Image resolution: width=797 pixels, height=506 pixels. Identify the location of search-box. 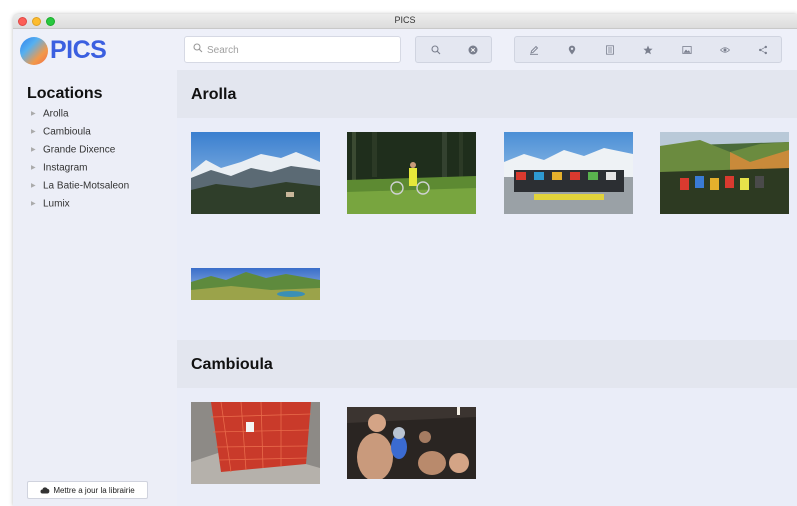
(292, 49).